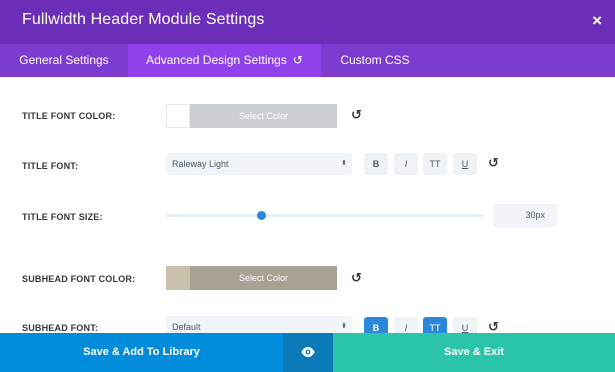 The width and height of the screenshot is (615, 372). Describe the element at coordinates (376, 325) in the screenshot. I see `subhead-font-bold-button: B` at that location.